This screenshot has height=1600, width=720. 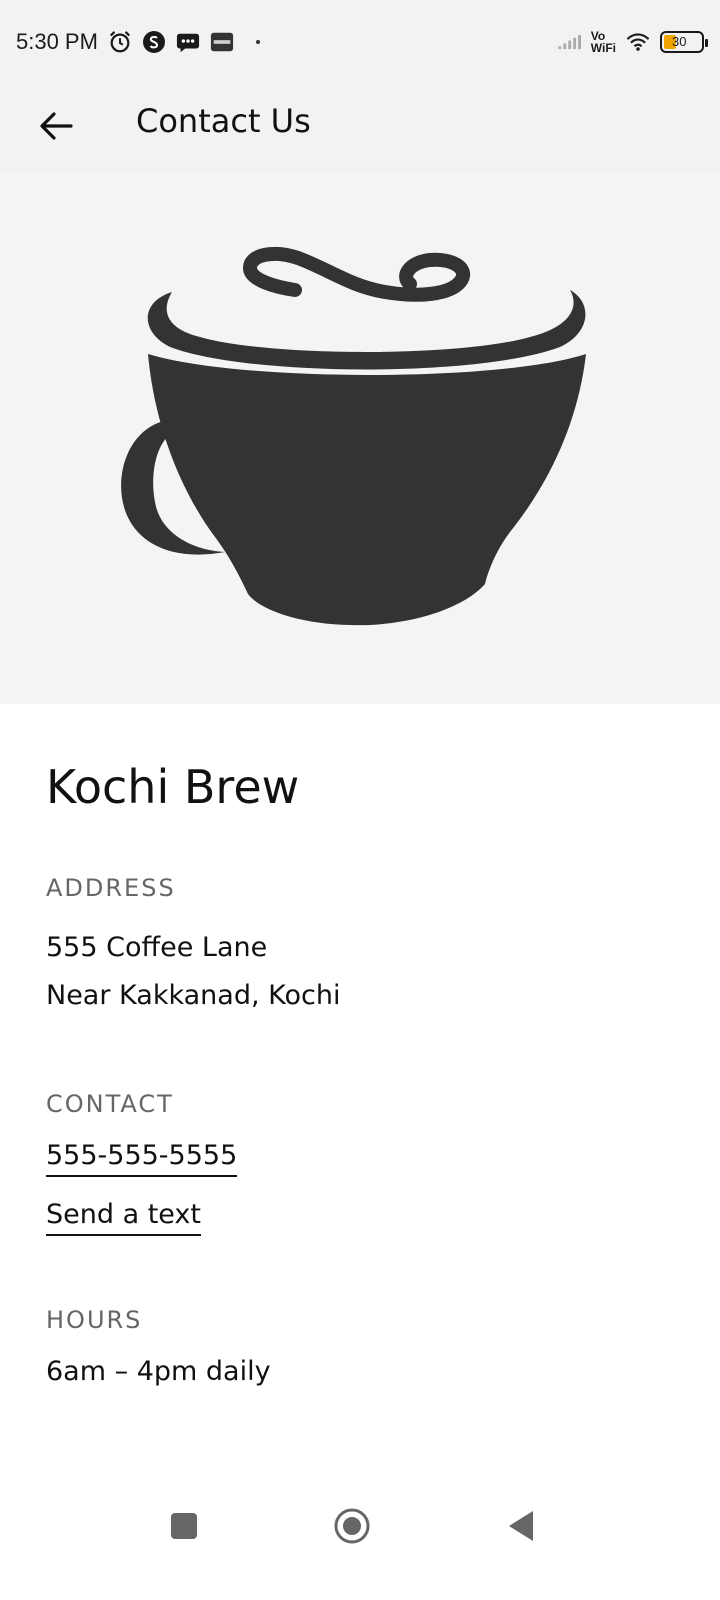 I want to click on nav-back-button, so click(x=522, y=1526).